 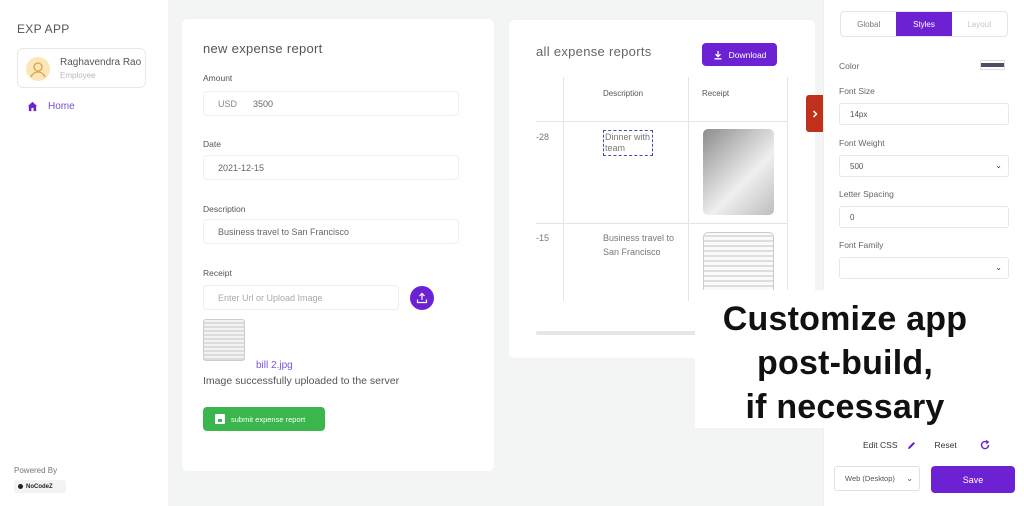 I want to click on download-button: Download, so click(x=739, y=54).